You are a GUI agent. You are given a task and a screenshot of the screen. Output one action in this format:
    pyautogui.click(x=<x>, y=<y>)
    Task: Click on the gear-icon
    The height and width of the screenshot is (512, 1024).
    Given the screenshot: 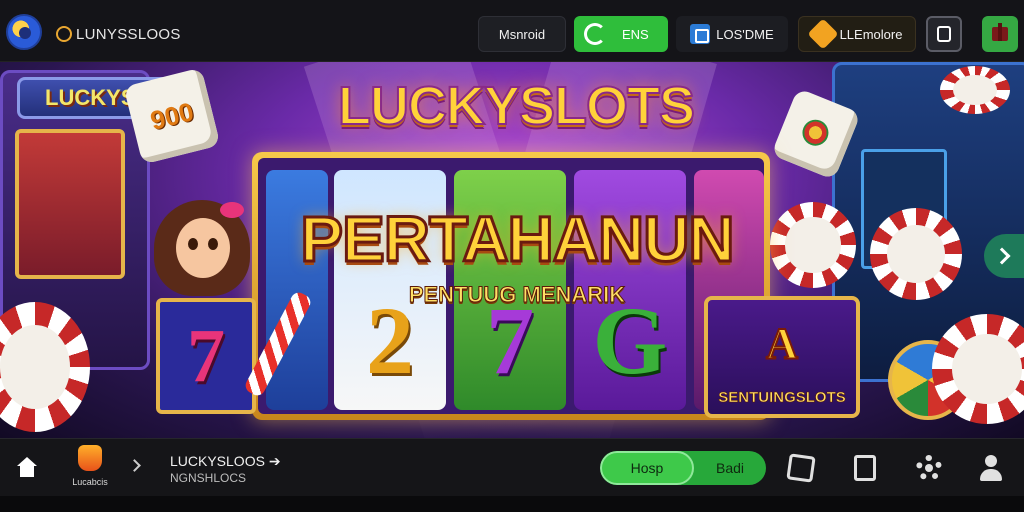 What is the action you would take?
    pyautogui.click(x=929, y=468)
    